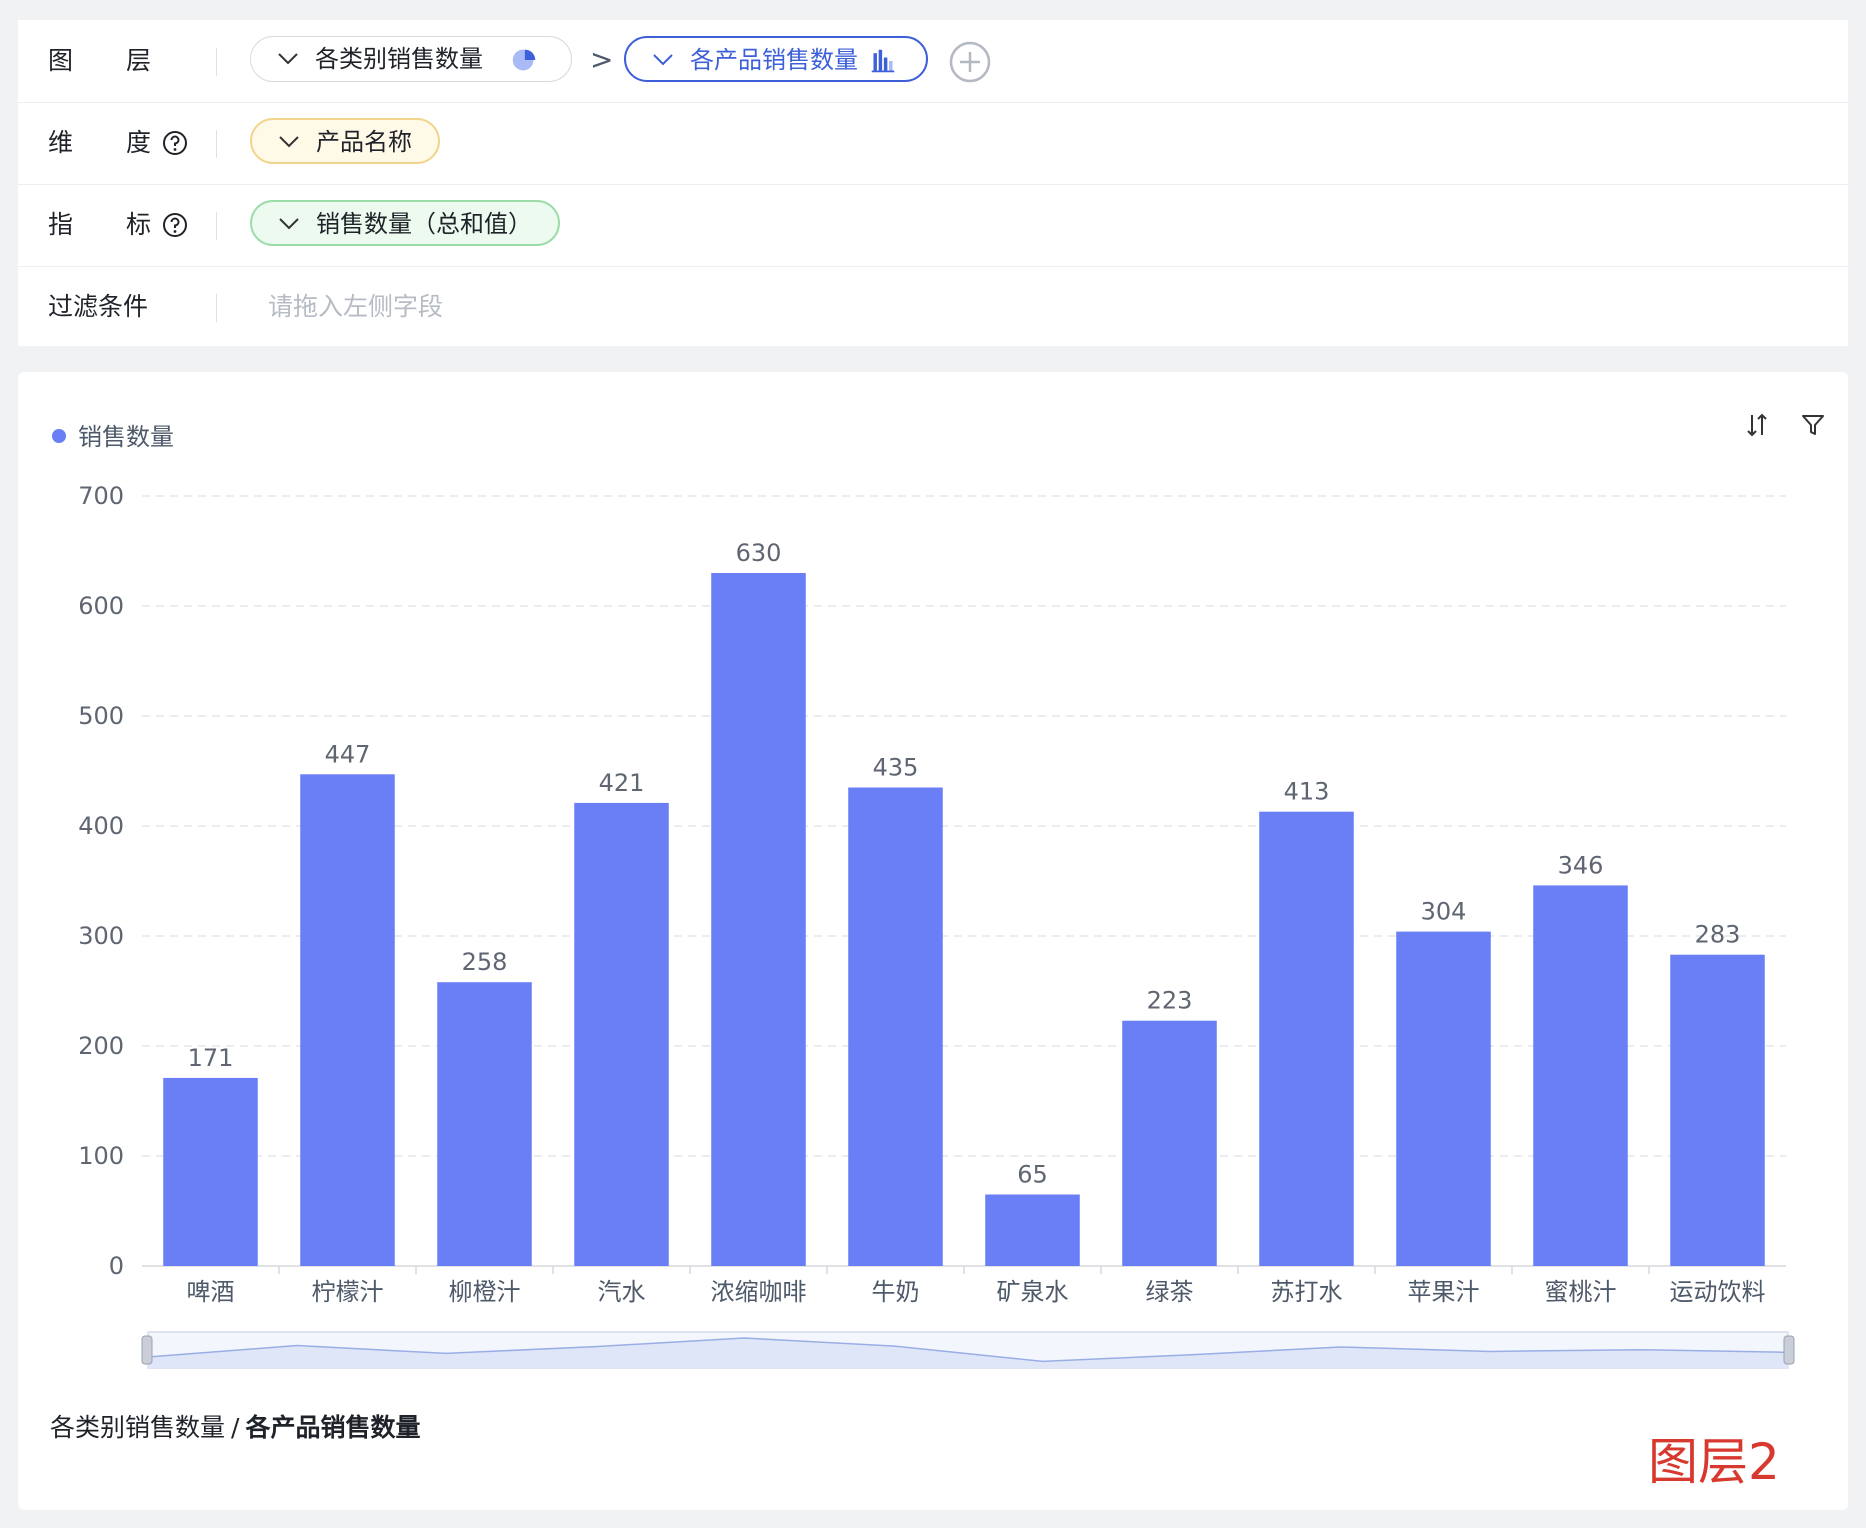 This screenshot has width=1866, height=1528. I want to click on zoom-handle-left, so click(147, 1350).